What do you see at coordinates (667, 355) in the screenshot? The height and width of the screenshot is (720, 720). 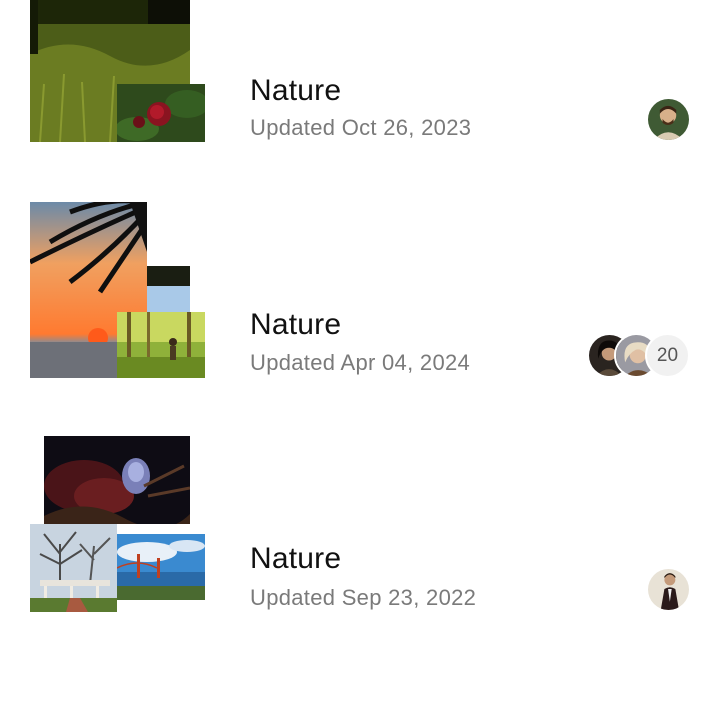 I see `more-members-count: 20` at bounding box center [667, 355].